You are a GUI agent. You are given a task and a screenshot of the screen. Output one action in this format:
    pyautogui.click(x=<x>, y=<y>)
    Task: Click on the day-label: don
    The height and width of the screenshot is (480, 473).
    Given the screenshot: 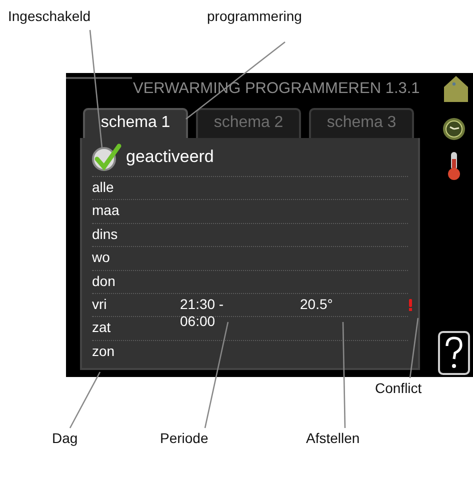 What is the action you would take?
    pyautogui.click(x=104, y=281)
    